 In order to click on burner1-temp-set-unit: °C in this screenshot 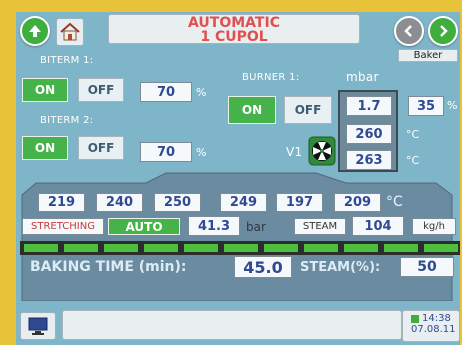, I will do `click(413, 134)`.